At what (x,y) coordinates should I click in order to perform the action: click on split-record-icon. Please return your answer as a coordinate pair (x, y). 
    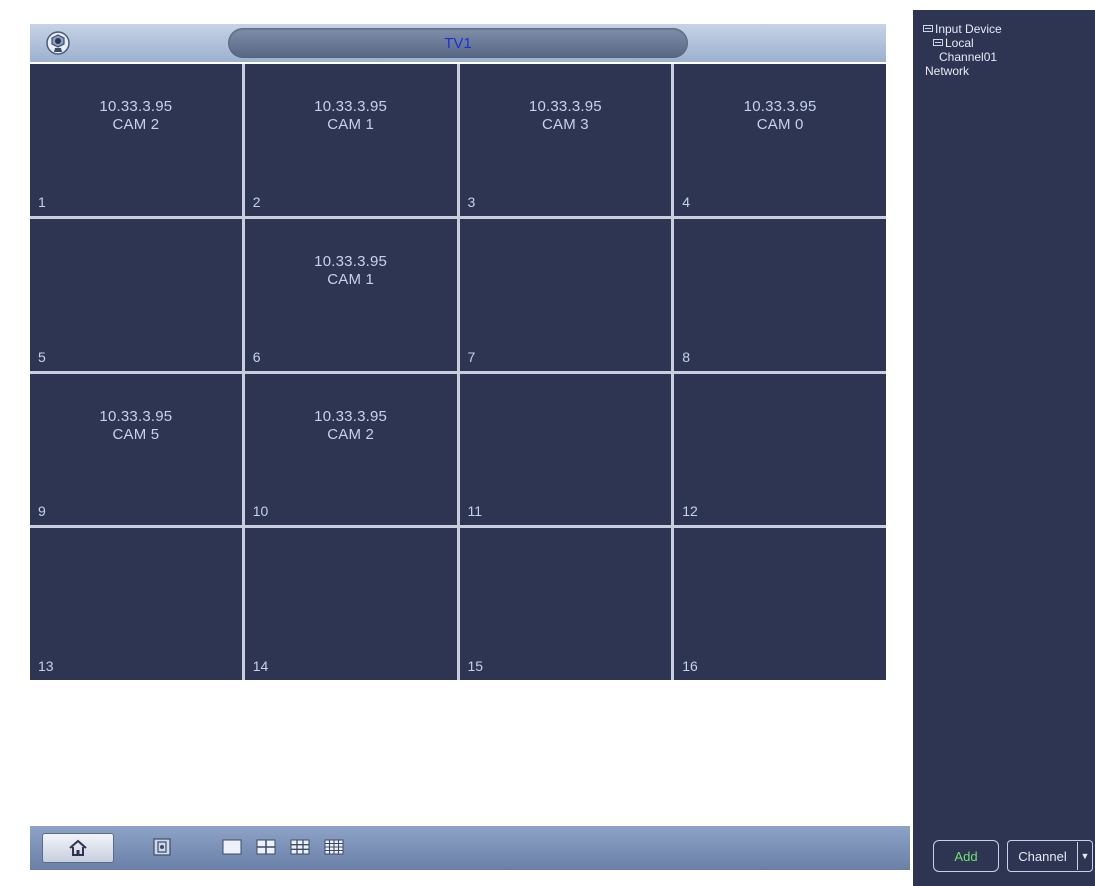
    Looking at the image, I should click on (162, 847).